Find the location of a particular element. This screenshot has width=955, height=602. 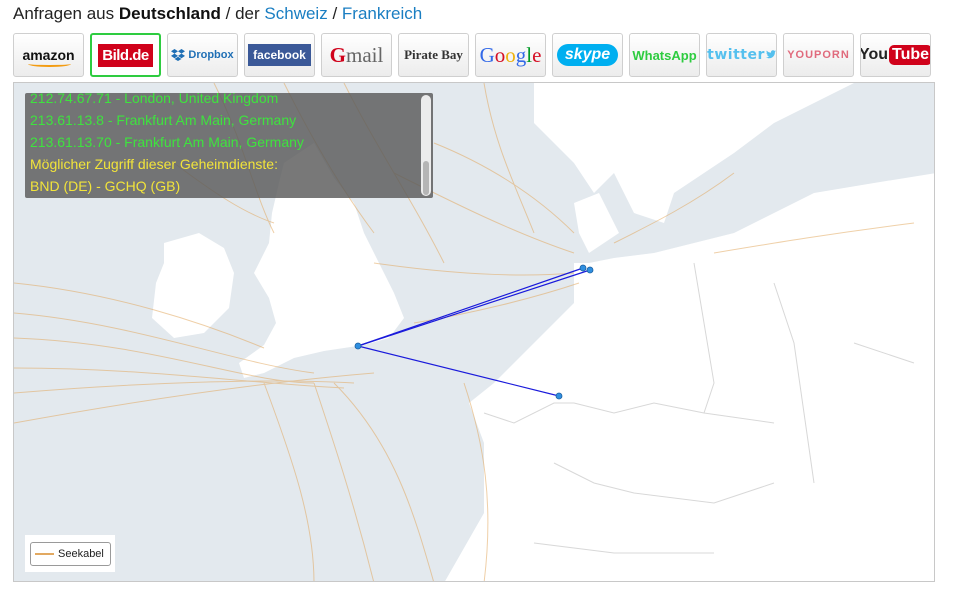

map-legend: Seekabel is located at coordinates (70, 553).